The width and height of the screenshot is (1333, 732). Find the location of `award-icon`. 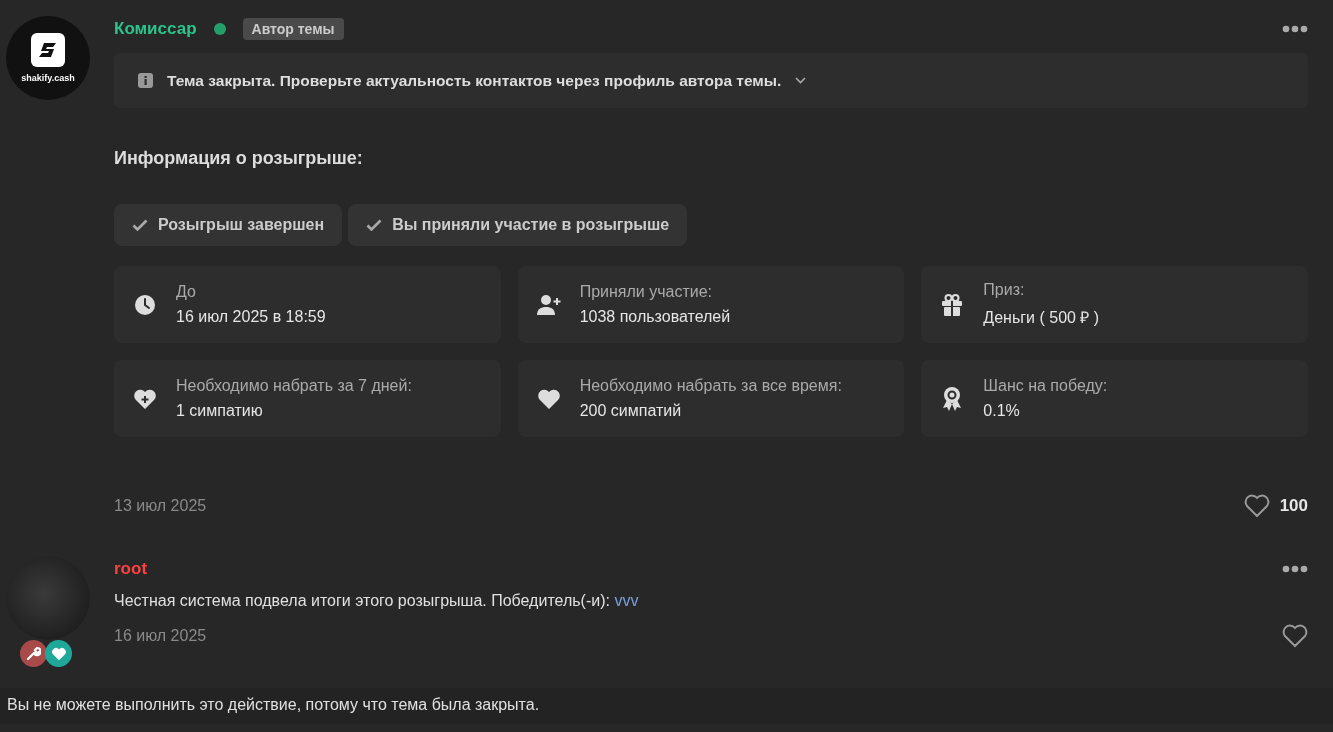

award-icon is located at coordinates (952, 398).